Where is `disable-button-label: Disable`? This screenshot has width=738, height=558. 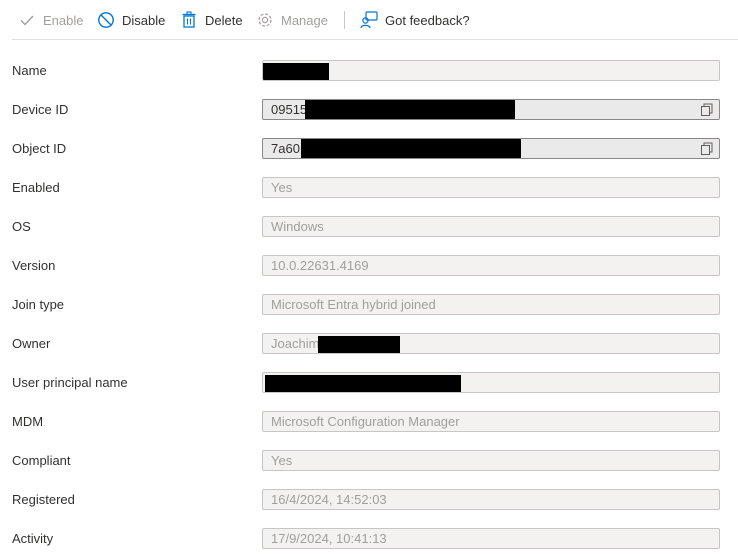
disable-button-label: Disable is located at coordinates (144, 20).